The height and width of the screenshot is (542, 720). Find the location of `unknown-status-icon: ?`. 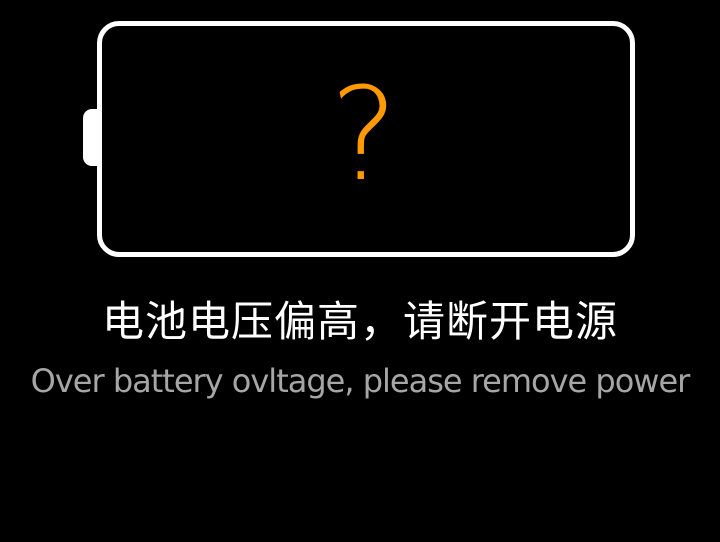

unknown-status-icon: ? is located at coordinates (364, 135).